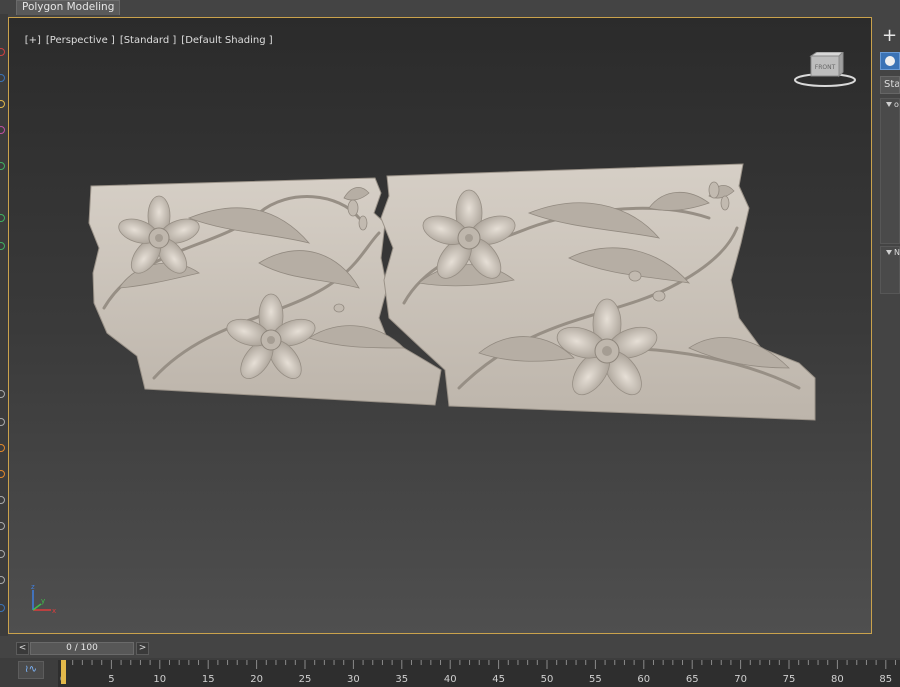  What do you see at coordinates (63, 672) in the screenshot?
I see `current-frame-marker` at bounding box center [63, 672].